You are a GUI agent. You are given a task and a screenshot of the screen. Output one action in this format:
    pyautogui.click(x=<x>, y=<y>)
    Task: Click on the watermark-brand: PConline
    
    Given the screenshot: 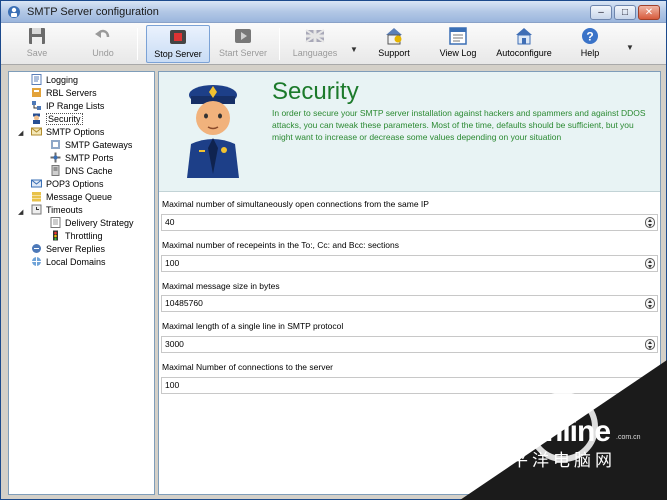 What is the action you would take?
    pyautogui.click(x=549, y=431)
    